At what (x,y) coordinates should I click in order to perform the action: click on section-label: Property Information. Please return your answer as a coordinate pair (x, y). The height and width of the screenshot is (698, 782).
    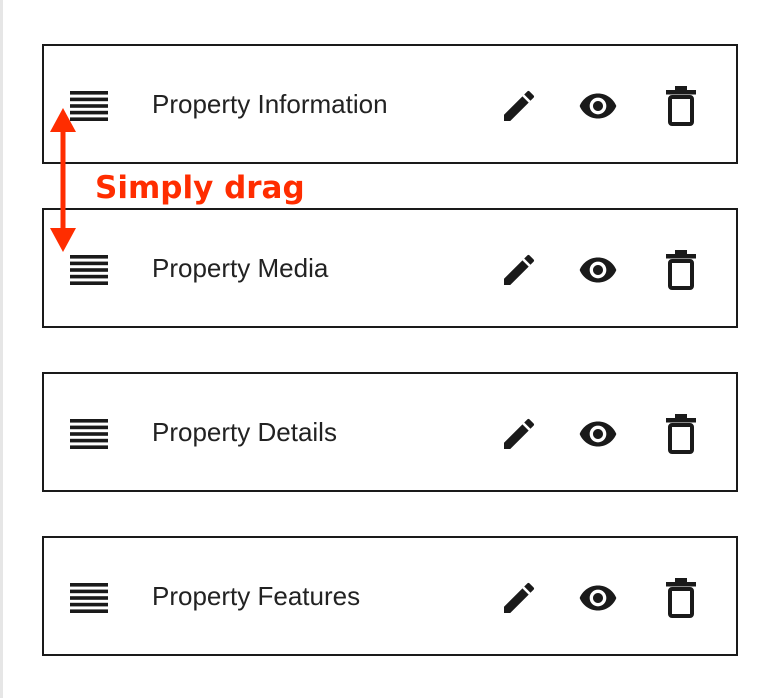
    Looking at the image, I should click on (270, 104).